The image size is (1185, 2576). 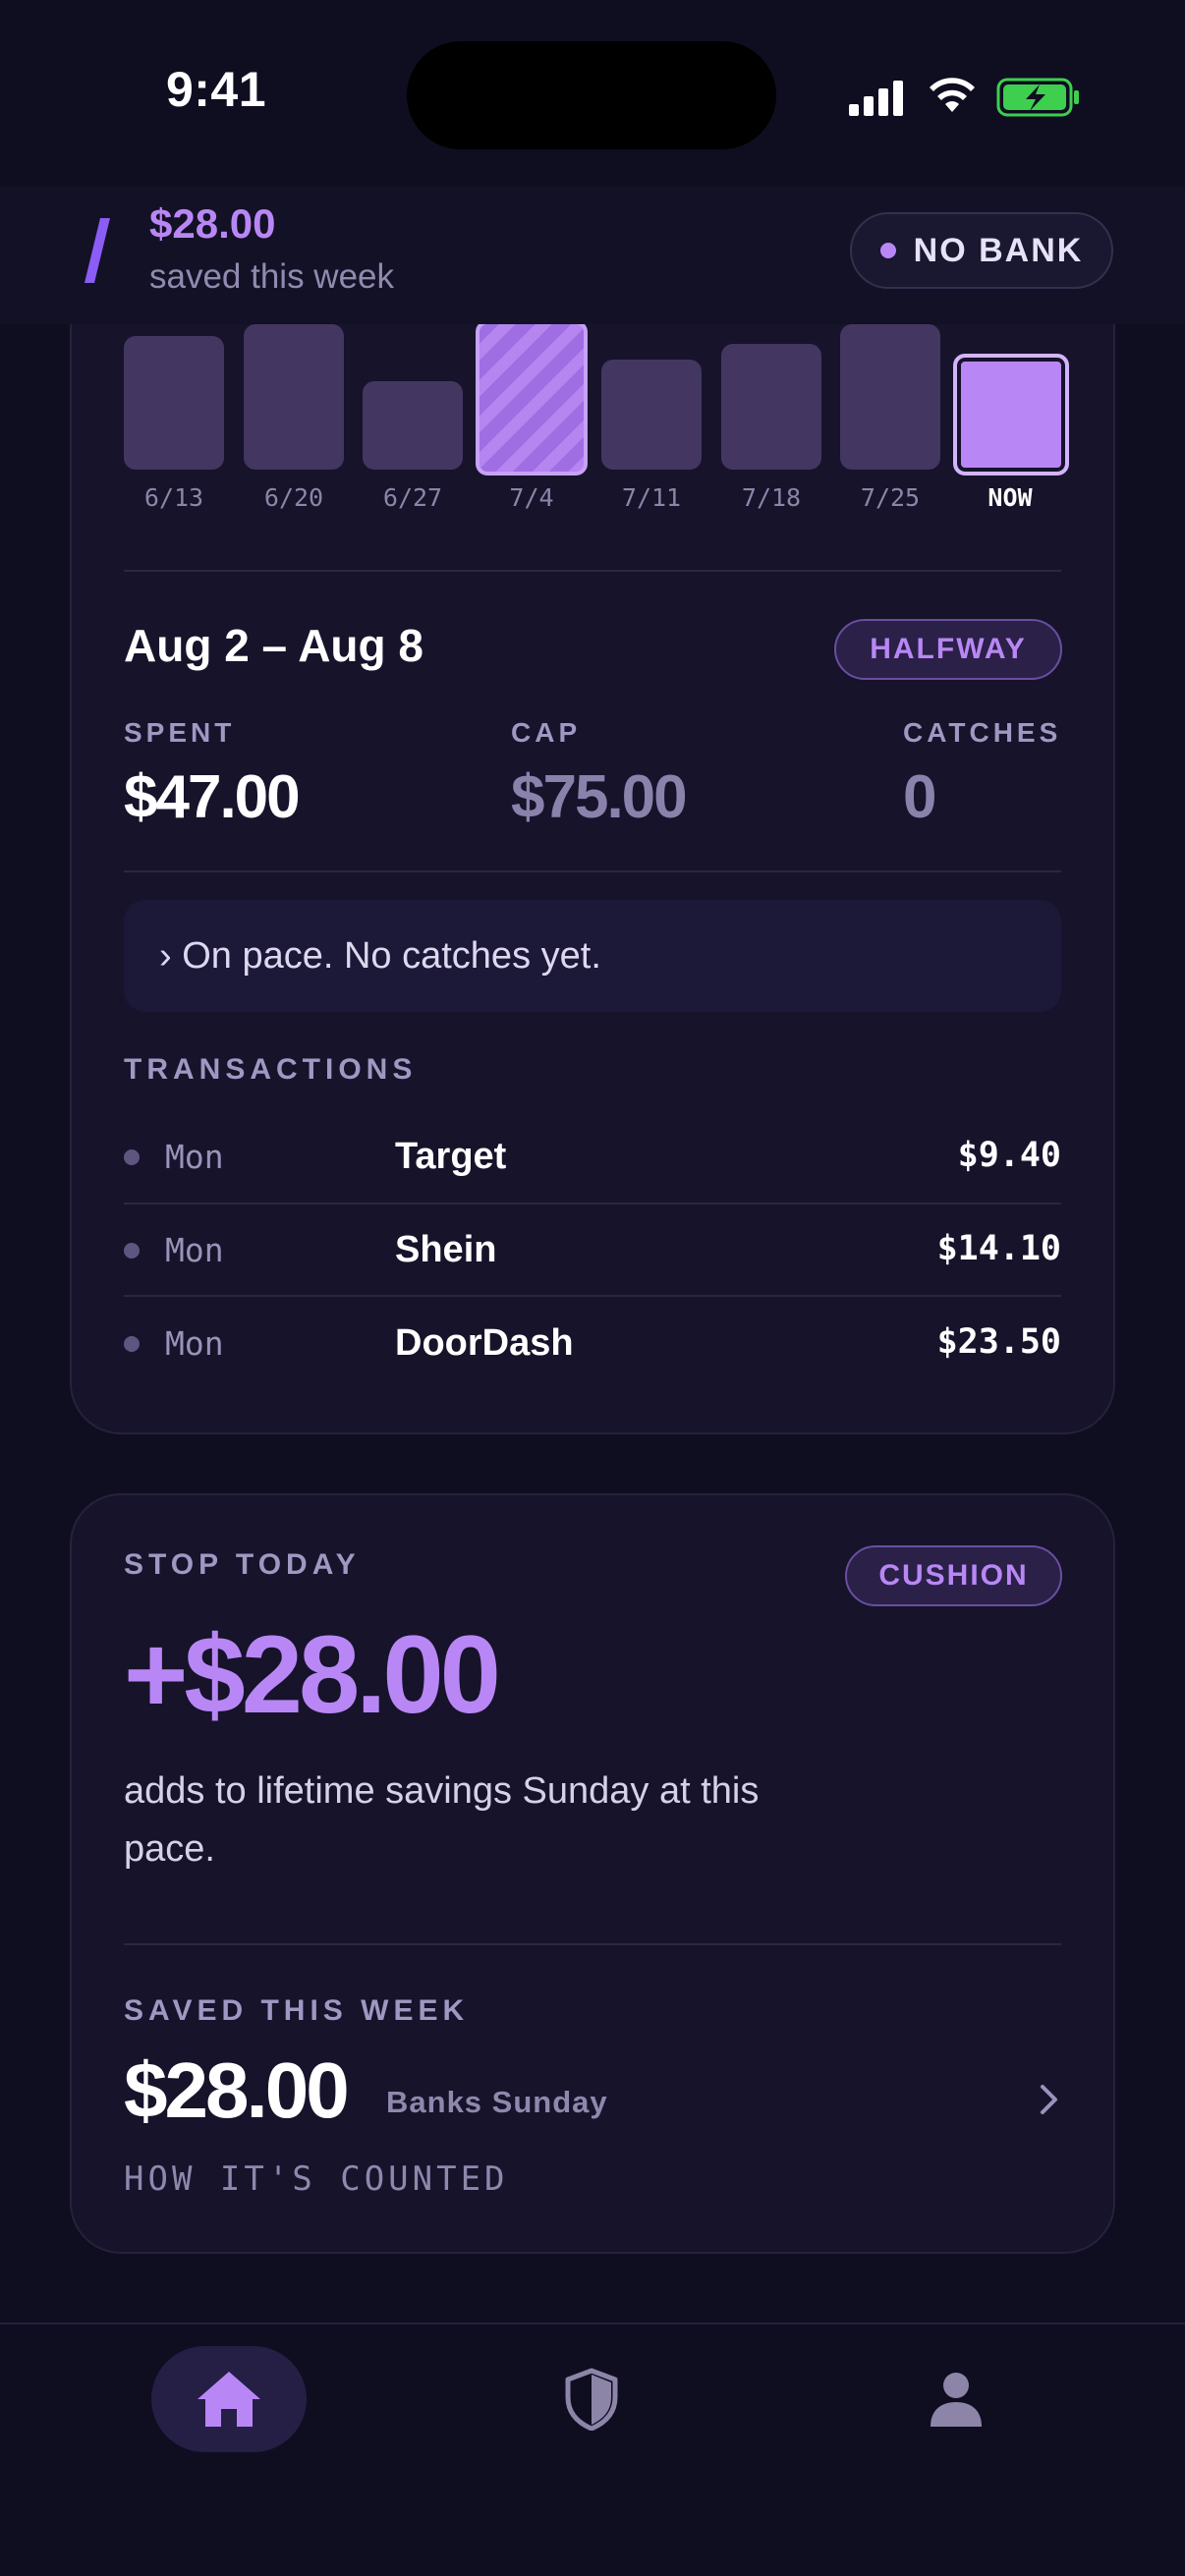 I want to click on transaction-row: Mon Target $9.40, so click(x=592, y=1156).